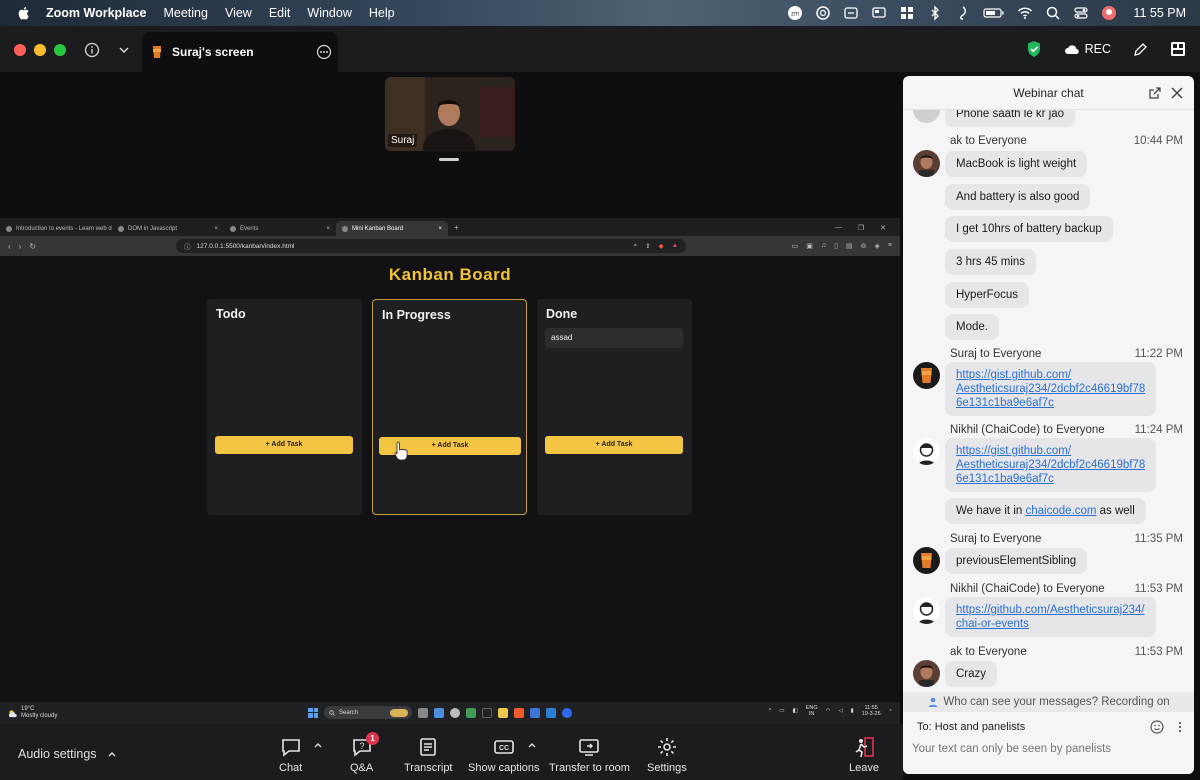  What do you see at coordinates (883, 228) in the screenshot?
I see `browser-close-icon: ✕` at bounding box center [883, 228].